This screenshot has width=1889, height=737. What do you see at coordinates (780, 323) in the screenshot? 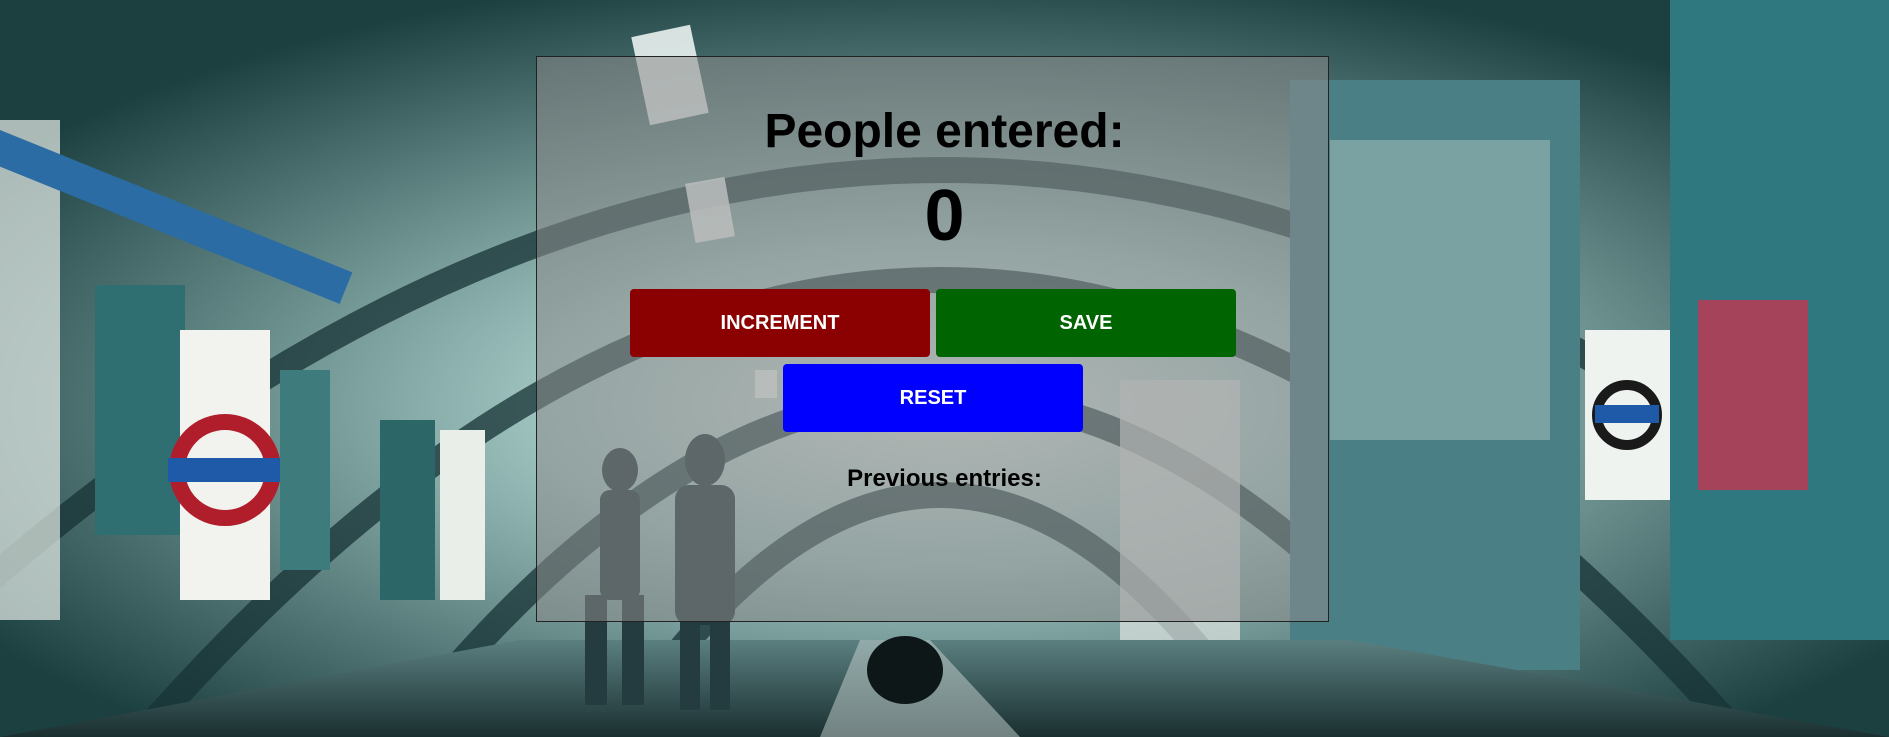
I see `increment-button: INCREMENT` at bounding box center [780, 323].